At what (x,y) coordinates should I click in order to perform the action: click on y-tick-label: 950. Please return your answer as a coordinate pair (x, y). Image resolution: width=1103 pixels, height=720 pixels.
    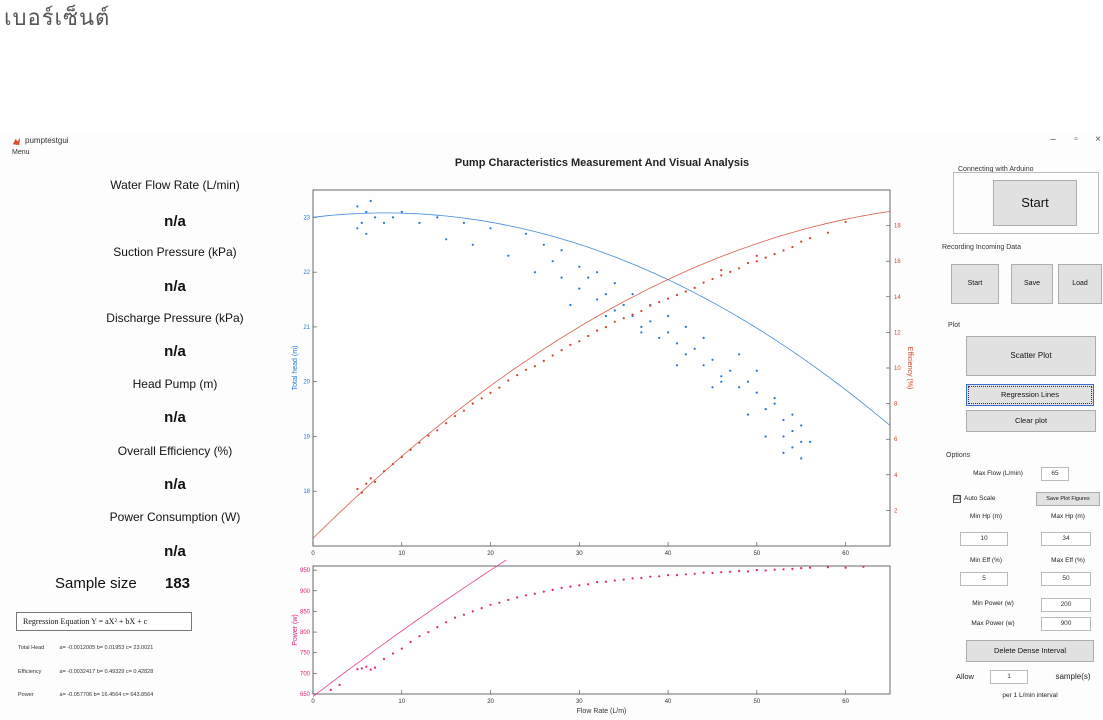
    Looking at the image, I should click on (305, 571).